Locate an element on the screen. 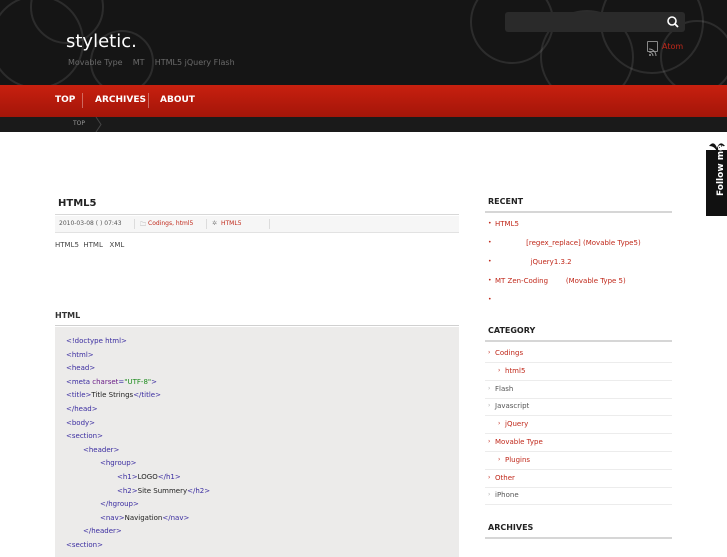  divider is located at coordinates (257, 214).